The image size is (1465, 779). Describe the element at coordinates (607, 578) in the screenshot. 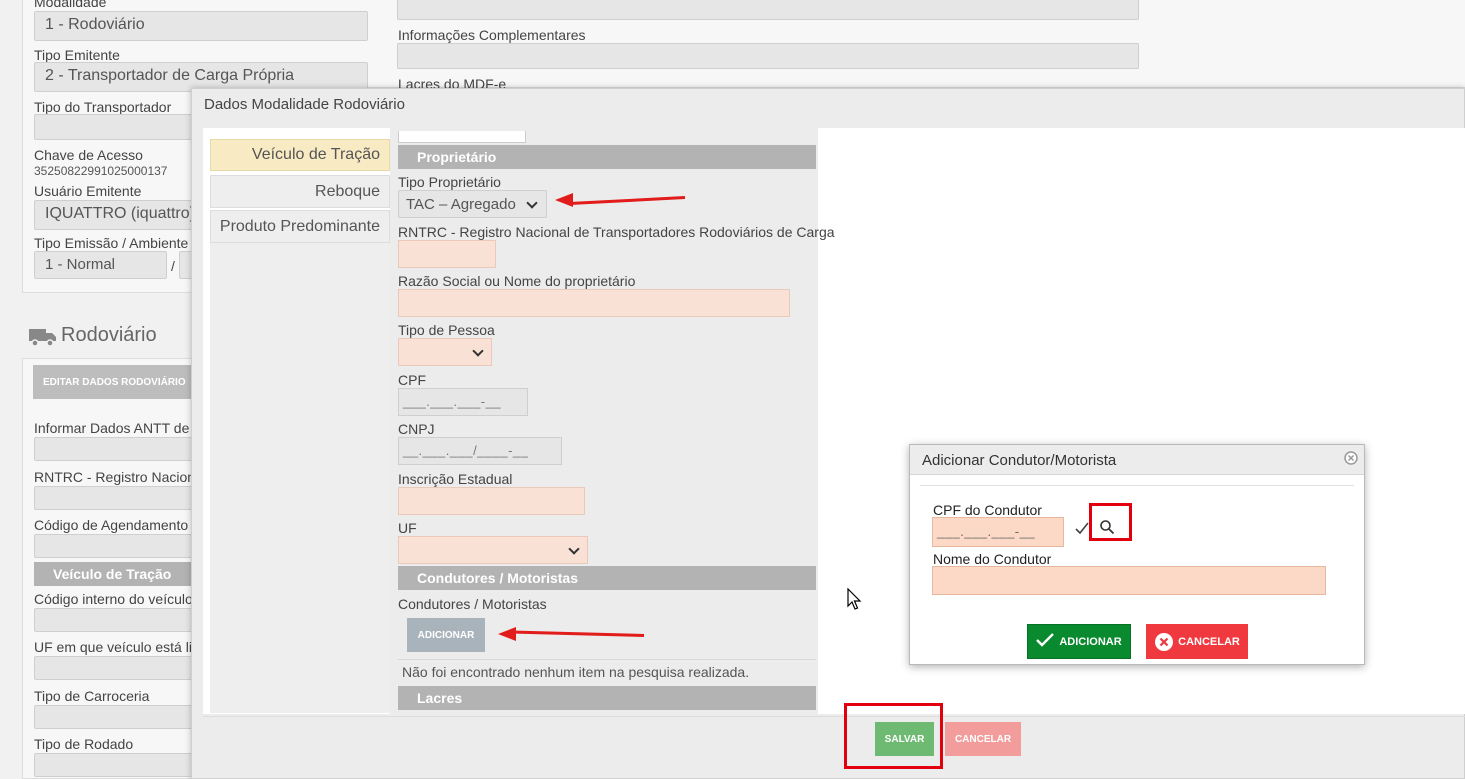

I see `condutores-section: Condutores / Motoristas` at that location.